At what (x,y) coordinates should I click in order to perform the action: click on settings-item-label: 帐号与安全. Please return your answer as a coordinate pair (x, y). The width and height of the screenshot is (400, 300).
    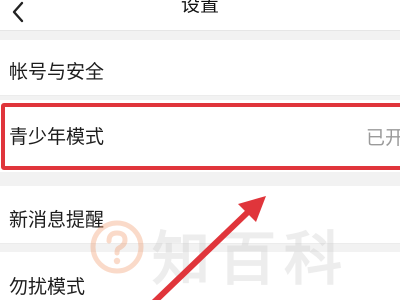
    Looking at the image, I should click on (57, 72).